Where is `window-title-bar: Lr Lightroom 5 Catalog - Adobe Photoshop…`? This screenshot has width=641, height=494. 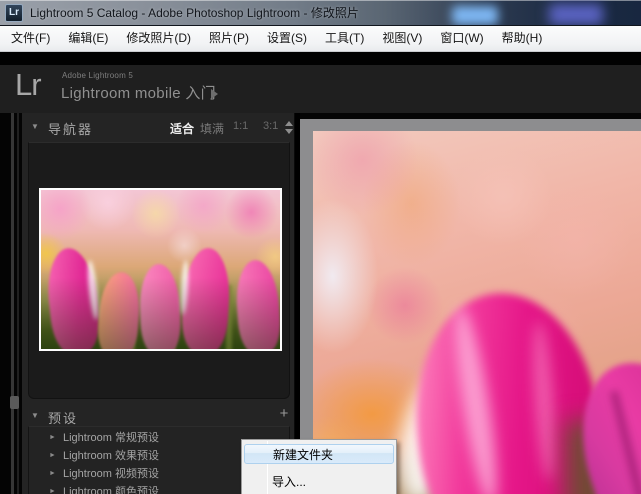 window-title-bar: Lr Lightroom 5 Catalog - Adobe Photoshop… is located at coordinates (320, 13).